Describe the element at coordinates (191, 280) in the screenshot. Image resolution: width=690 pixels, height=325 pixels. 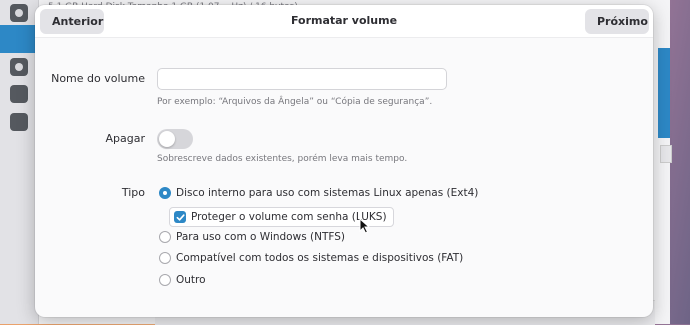
I see `type-option-label: Outro` at that location.